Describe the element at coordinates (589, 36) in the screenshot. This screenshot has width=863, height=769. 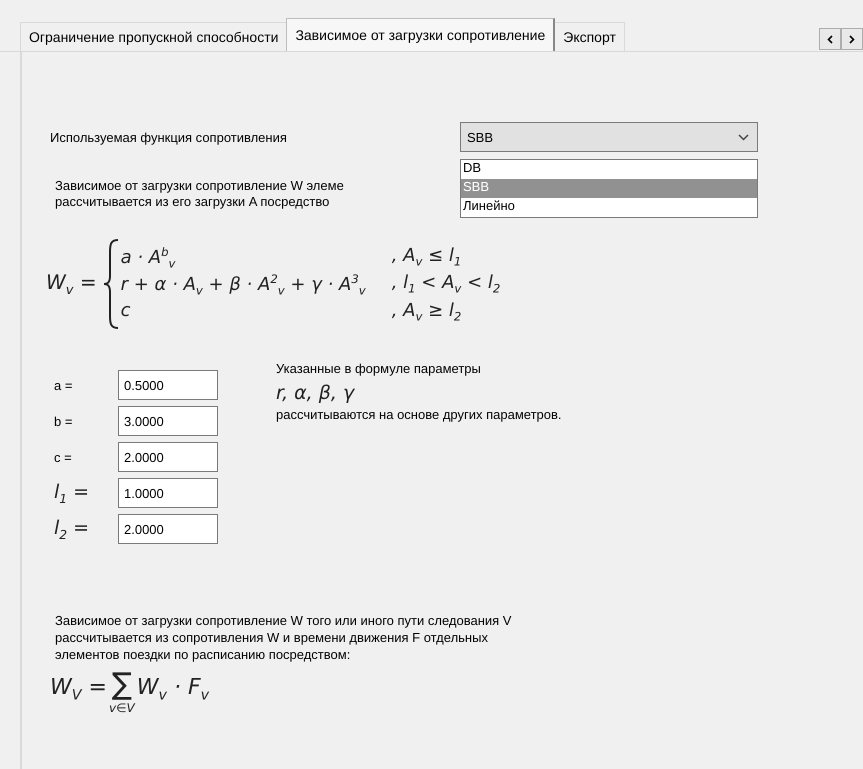
I see `tab: Экспорт` at that location.